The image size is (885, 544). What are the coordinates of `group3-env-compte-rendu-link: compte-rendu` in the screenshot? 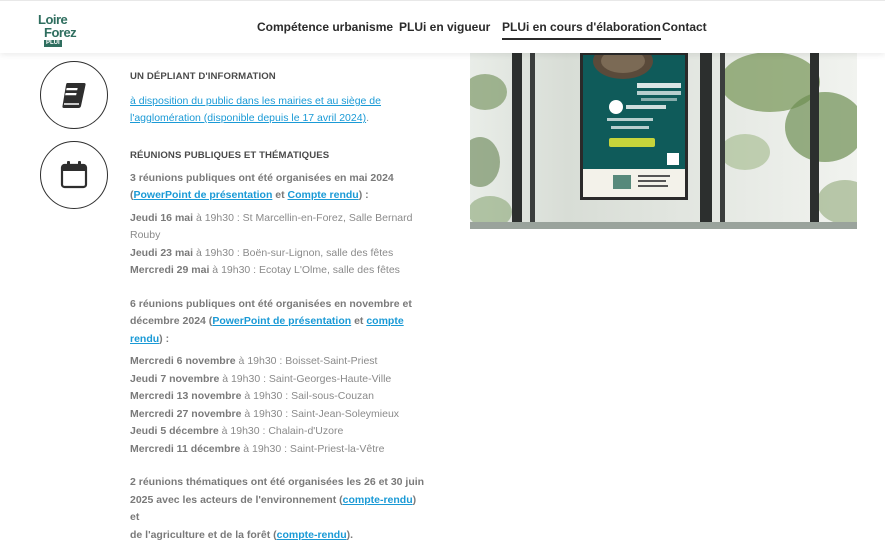 It's located at (378, 500).